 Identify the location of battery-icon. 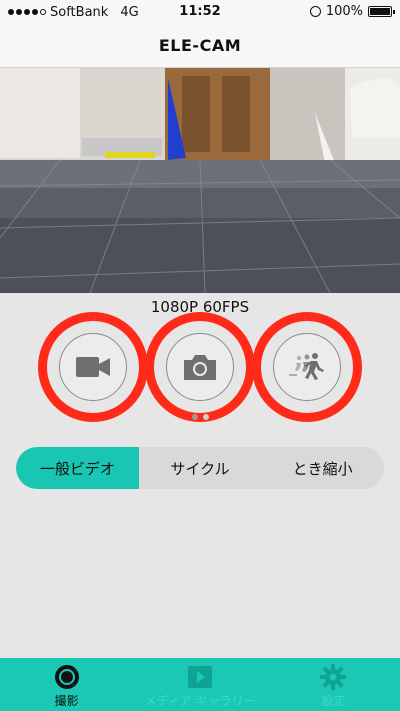
(381, 11).